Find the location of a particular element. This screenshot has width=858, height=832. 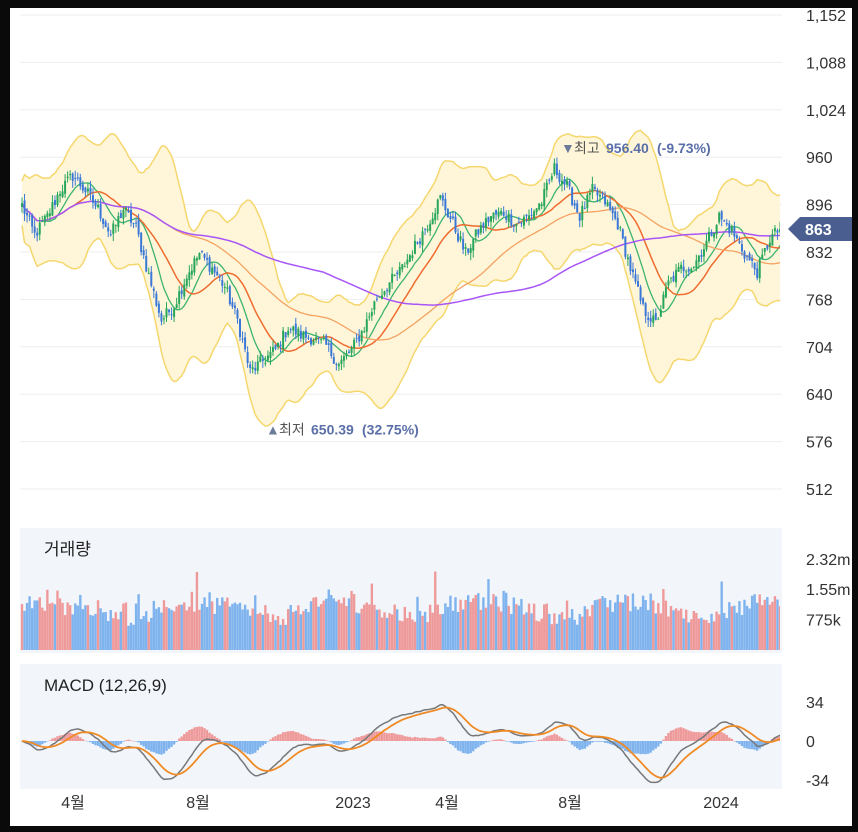

x-tick-label: 8월 is located at coordinates (570, 803).